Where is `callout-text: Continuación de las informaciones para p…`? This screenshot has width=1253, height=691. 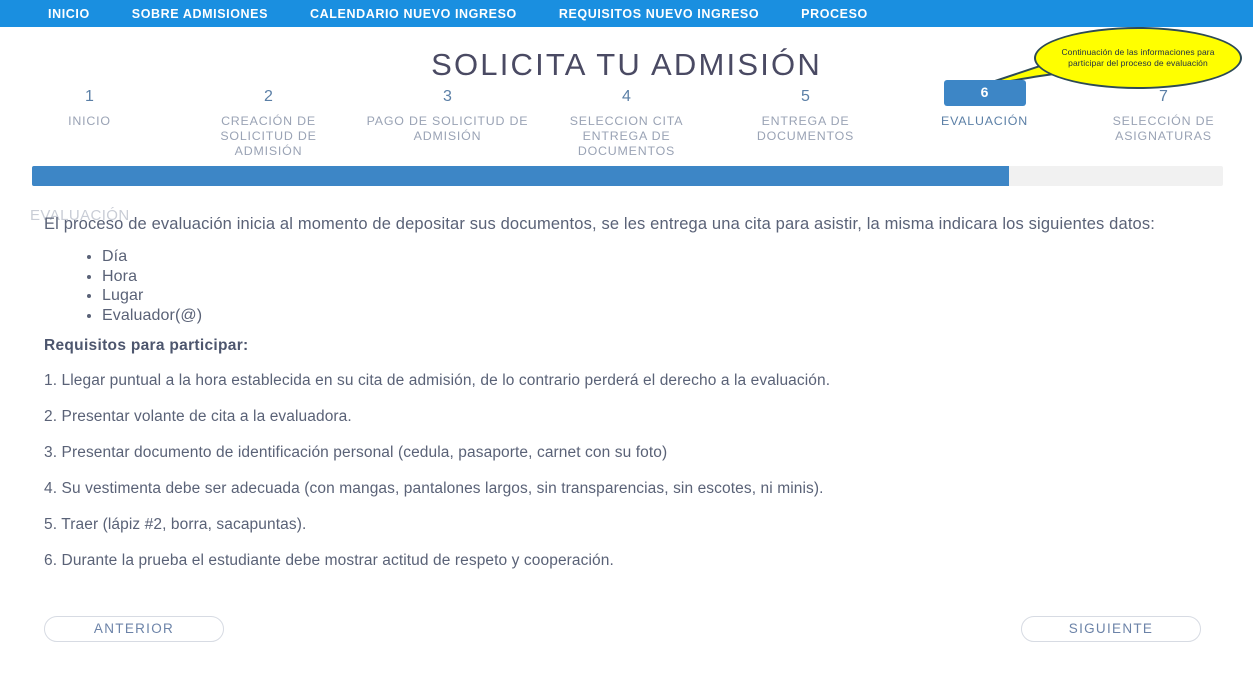 callout-text: Continuación de las informaciones para p… is located at coordinates (1138, 57).